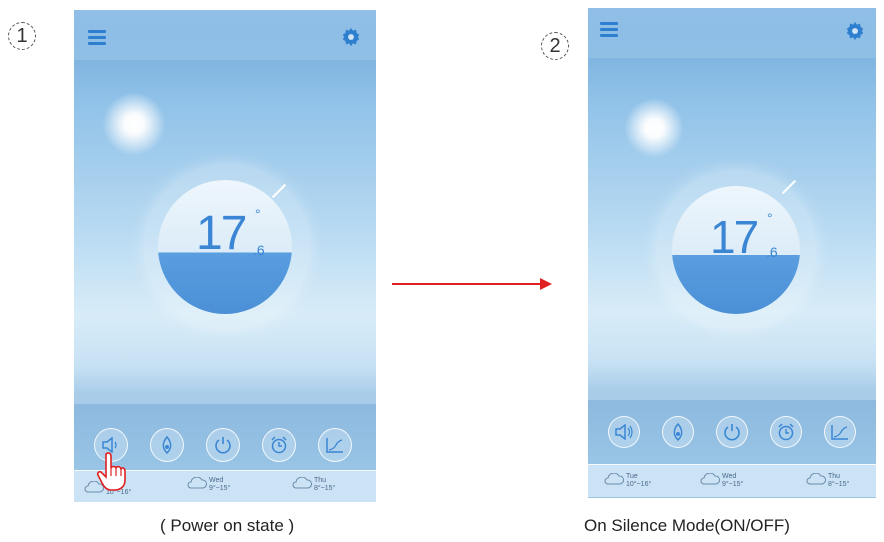  Describe the element at coordinates (632, 476) in the screenshot. I see `forecast-day: Tue` at that location.